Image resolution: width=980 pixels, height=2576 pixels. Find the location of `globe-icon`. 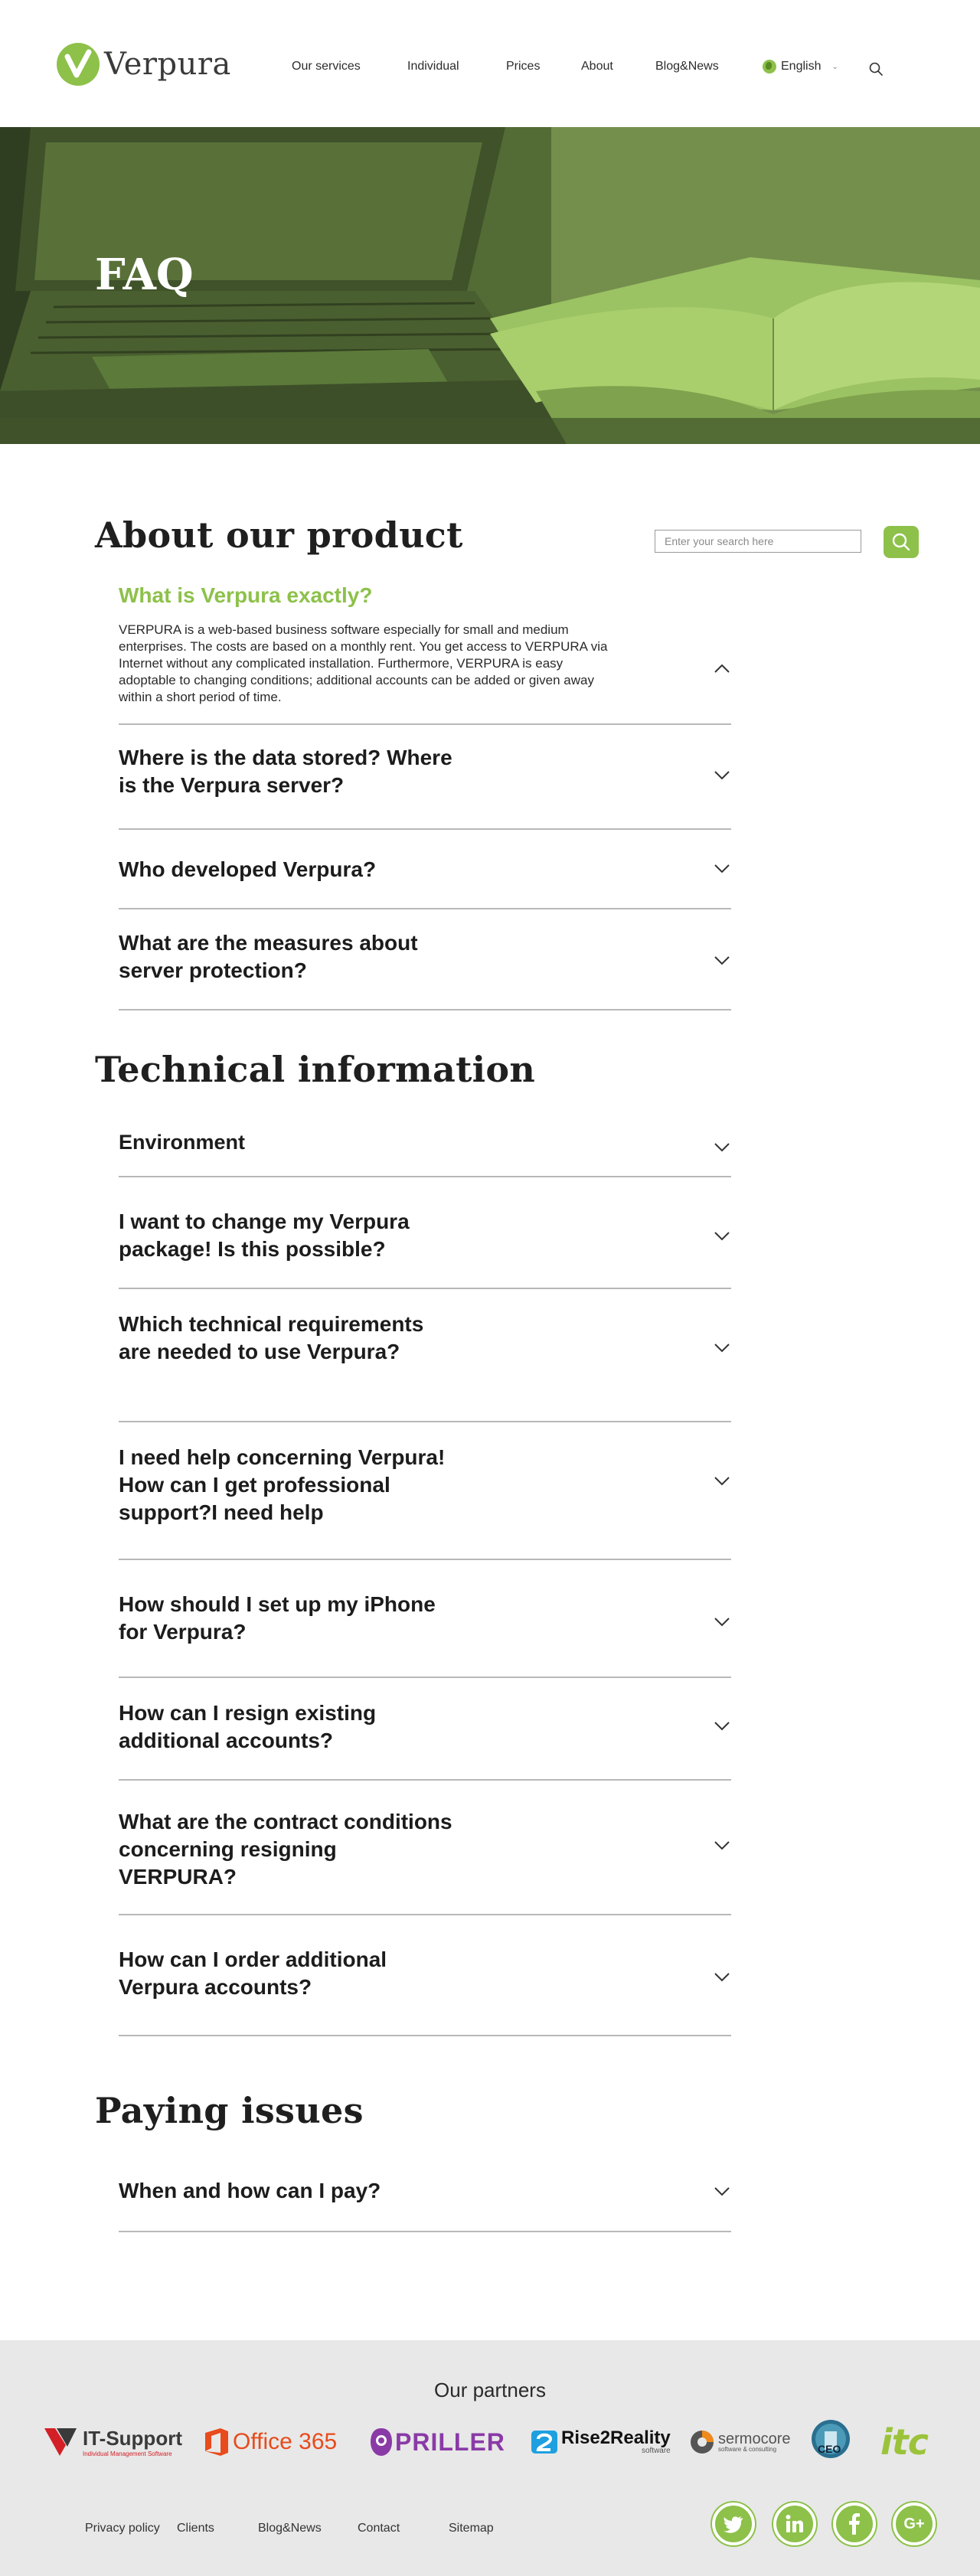

globe-icon is located at coordinates (769, 66).